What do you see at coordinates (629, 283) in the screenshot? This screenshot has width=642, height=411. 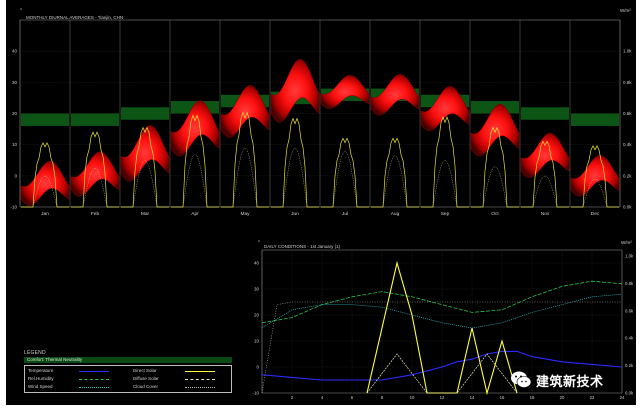 I see `bottom-y2-tick-label: 0.8k` at bounding box center [629, 283].